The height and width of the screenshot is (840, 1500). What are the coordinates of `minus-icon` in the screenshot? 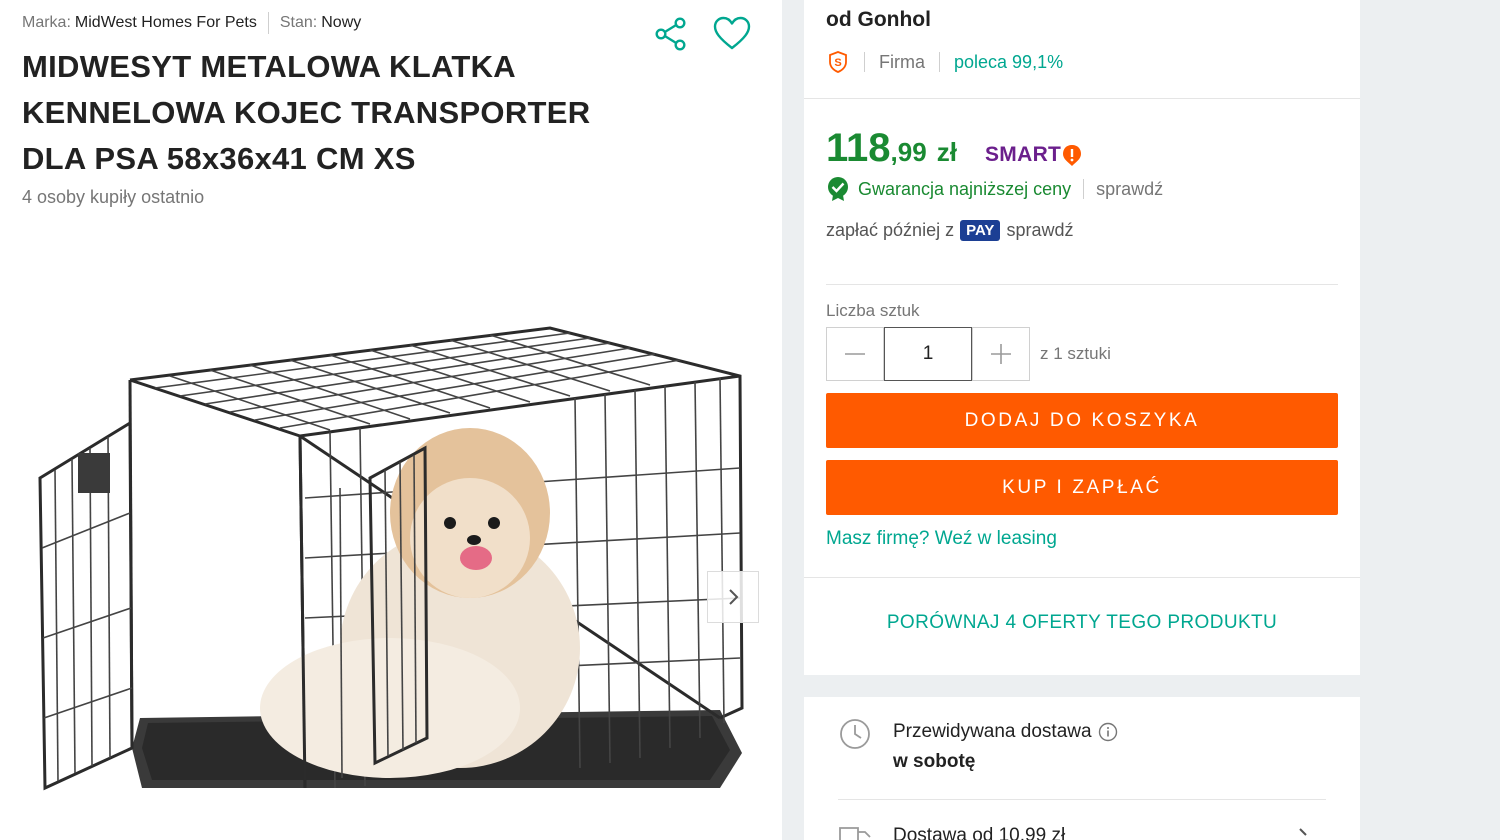 It's located at (855, 354).